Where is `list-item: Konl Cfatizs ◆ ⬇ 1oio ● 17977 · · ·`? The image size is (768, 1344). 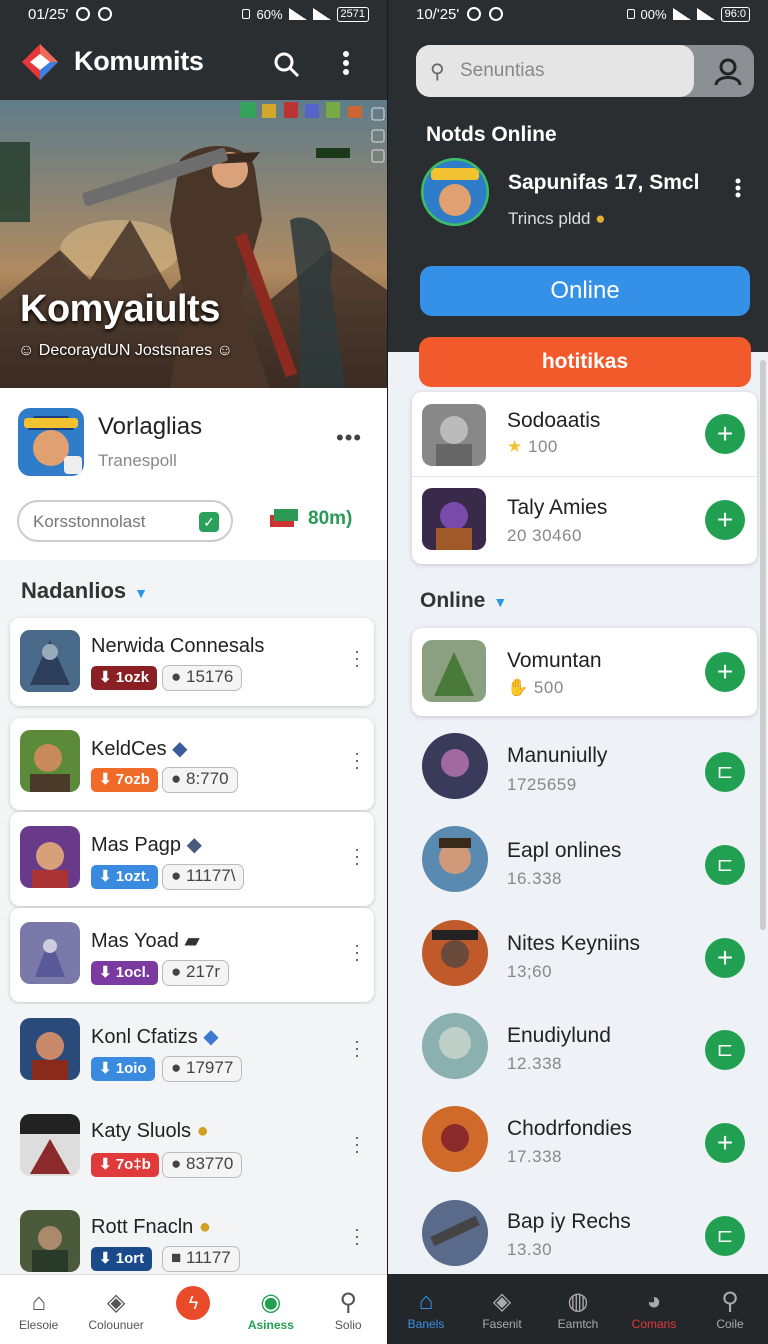 list-item: Konl Cfatizs ◆ ⬇ 1oio ● 17977 · · · is located at coordinates (192, 1051).